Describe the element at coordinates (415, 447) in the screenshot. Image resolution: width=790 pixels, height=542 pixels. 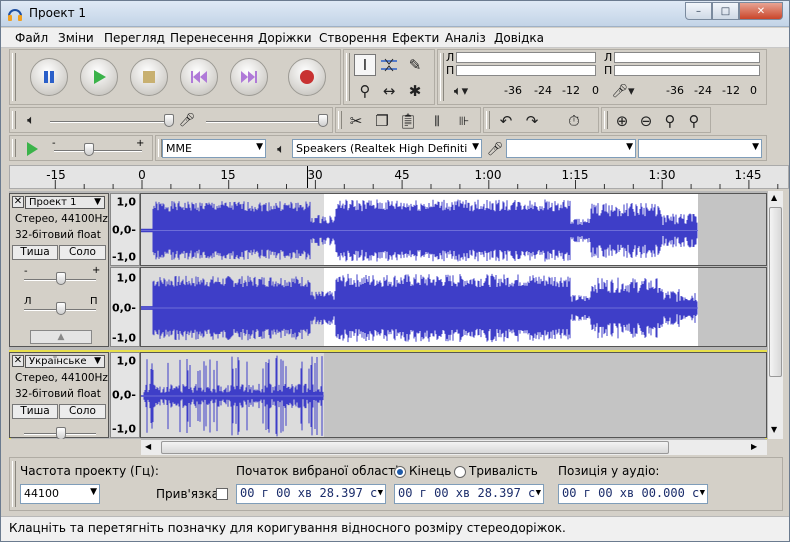
I see `horizontal-scroll-thumb` at that location.